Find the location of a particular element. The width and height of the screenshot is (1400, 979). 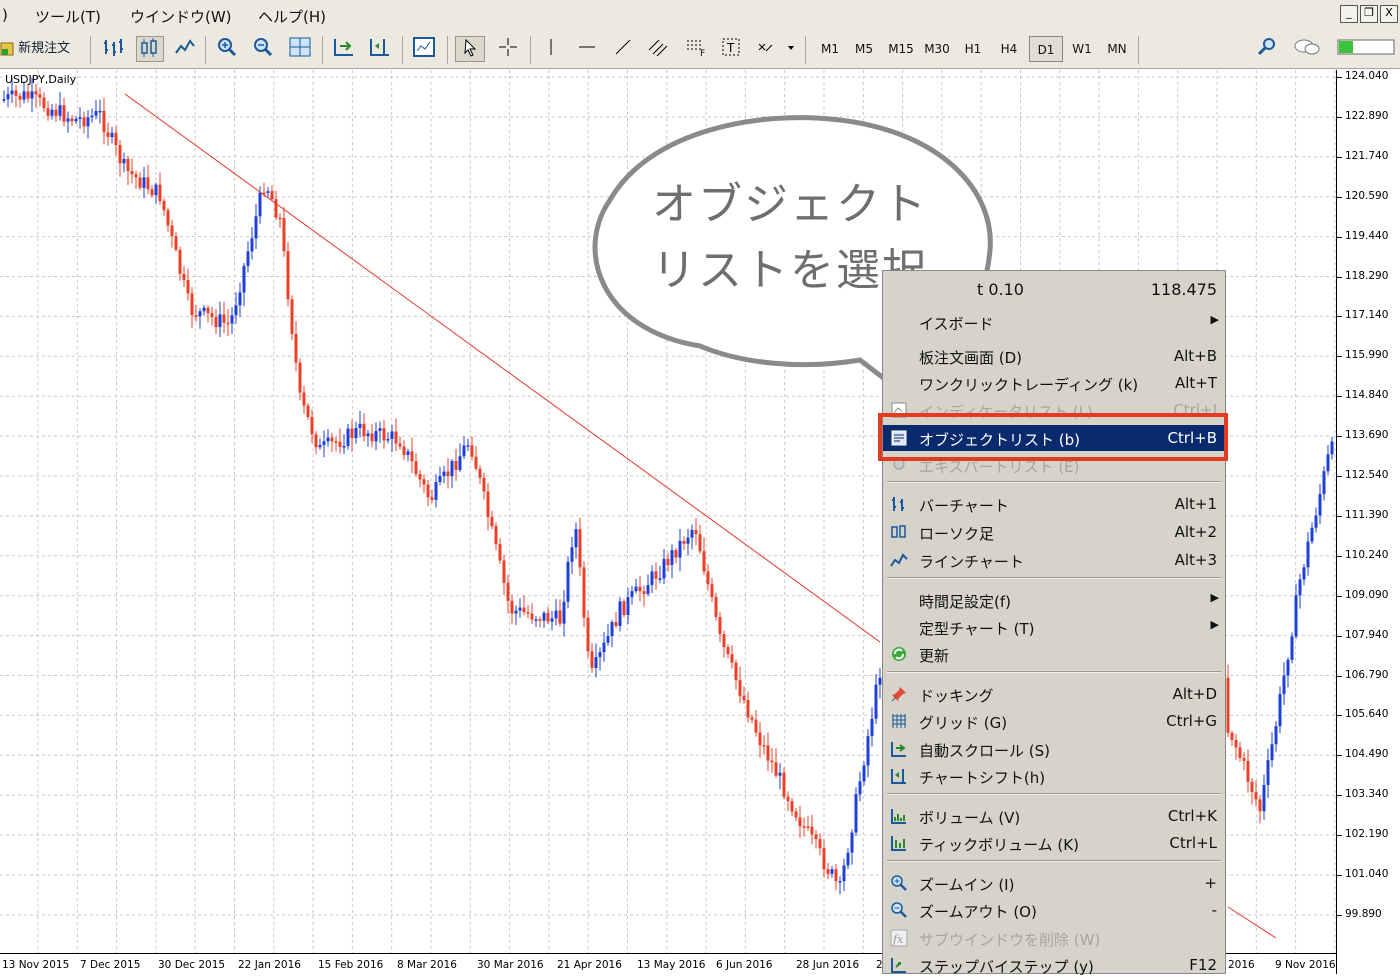

new-order-button: 新規注文 is located at coordinates (40, 49).